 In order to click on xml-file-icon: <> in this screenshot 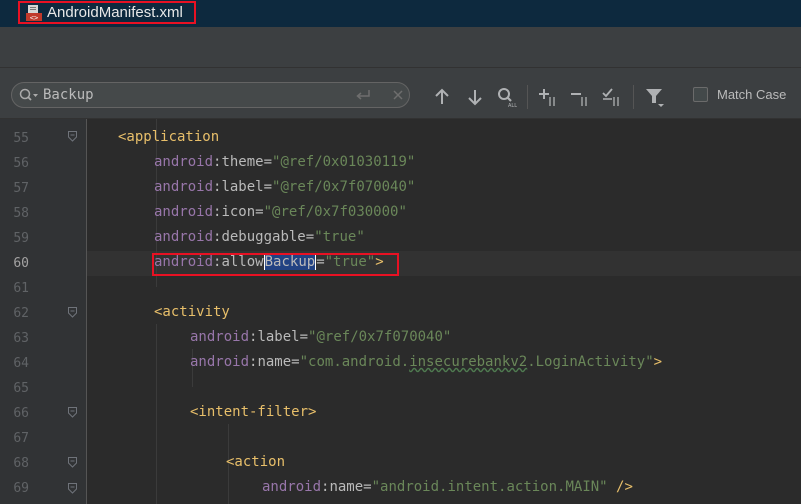, I will do `click(34, 13)`.